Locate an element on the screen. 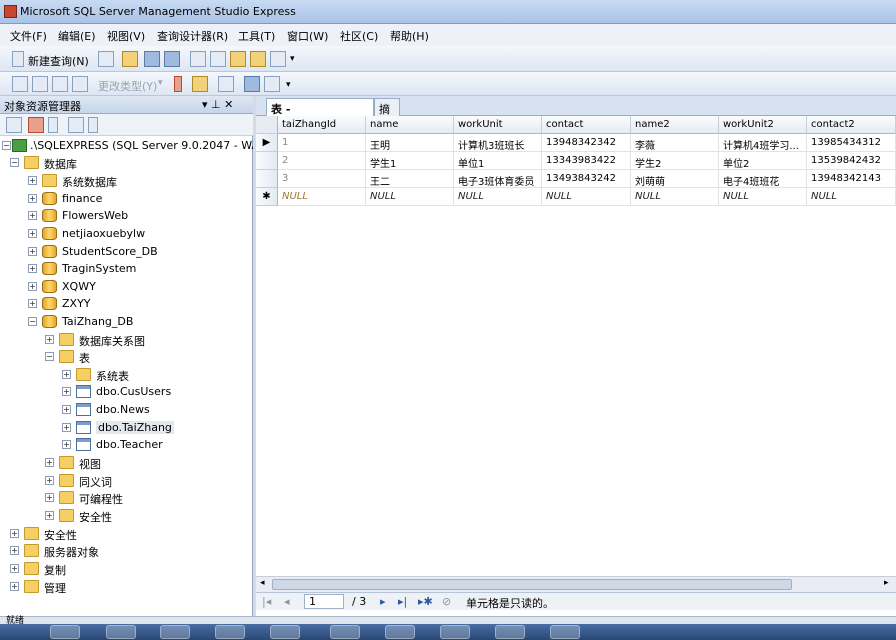 This screenshot has height=640, width=896. panel-controls: ▾ ⊥ ✕ is located at coordinates (217, 104).